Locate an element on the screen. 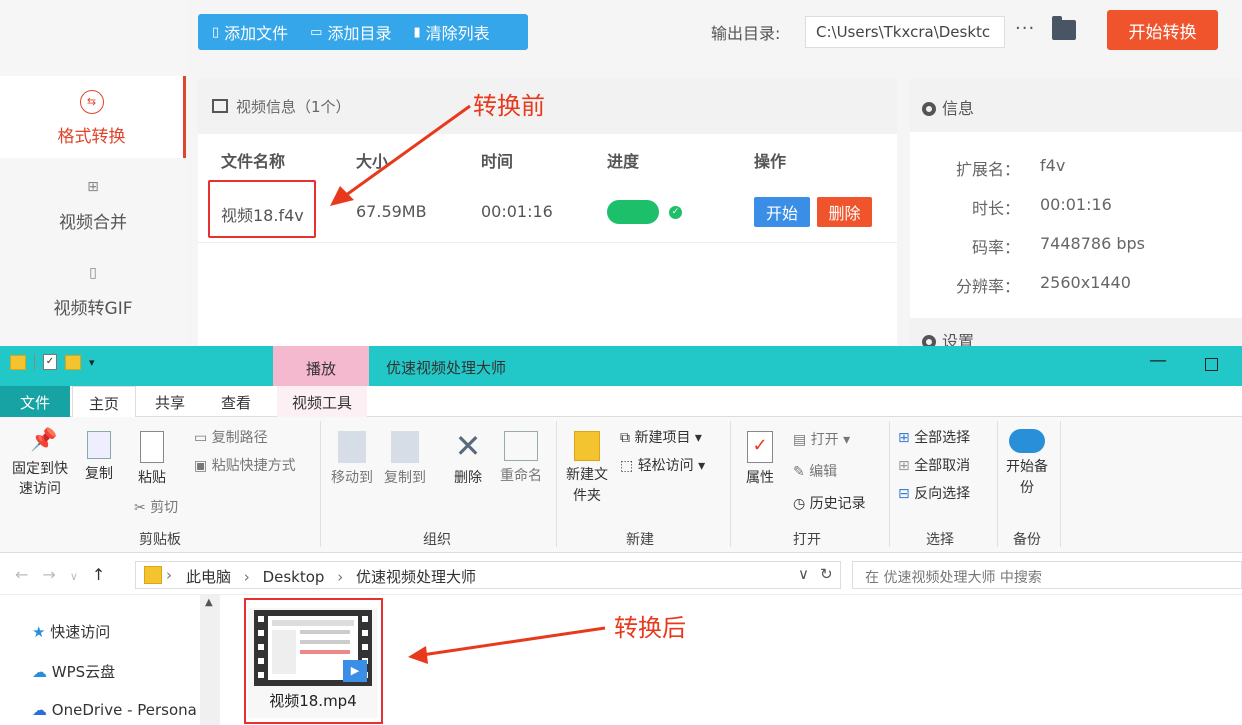 This screenshot has width=1242, height=725. info-key-duration: 时长： is located at coordinates (995, 208).